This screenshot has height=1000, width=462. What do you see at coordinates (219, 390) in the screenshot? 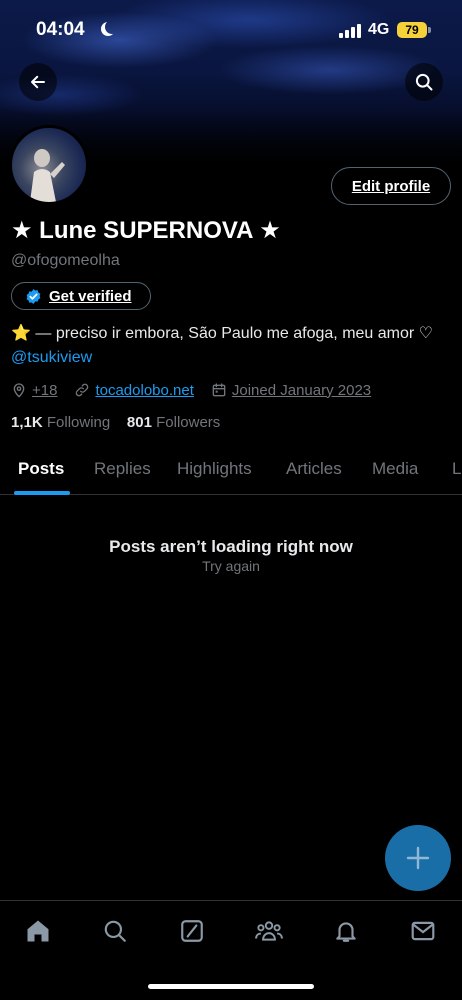
I see `calendar-icon` at bounding box center [219, 390].